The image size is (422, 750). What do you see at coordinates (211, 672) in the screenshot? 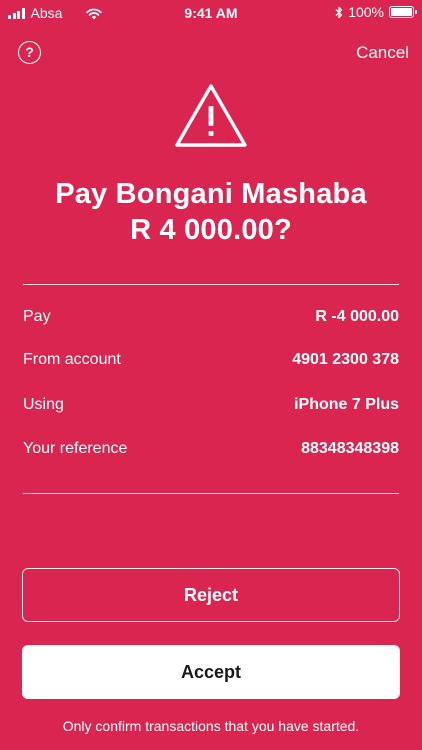
I see `accept-button: Accept` at bounding box center [211, 672].